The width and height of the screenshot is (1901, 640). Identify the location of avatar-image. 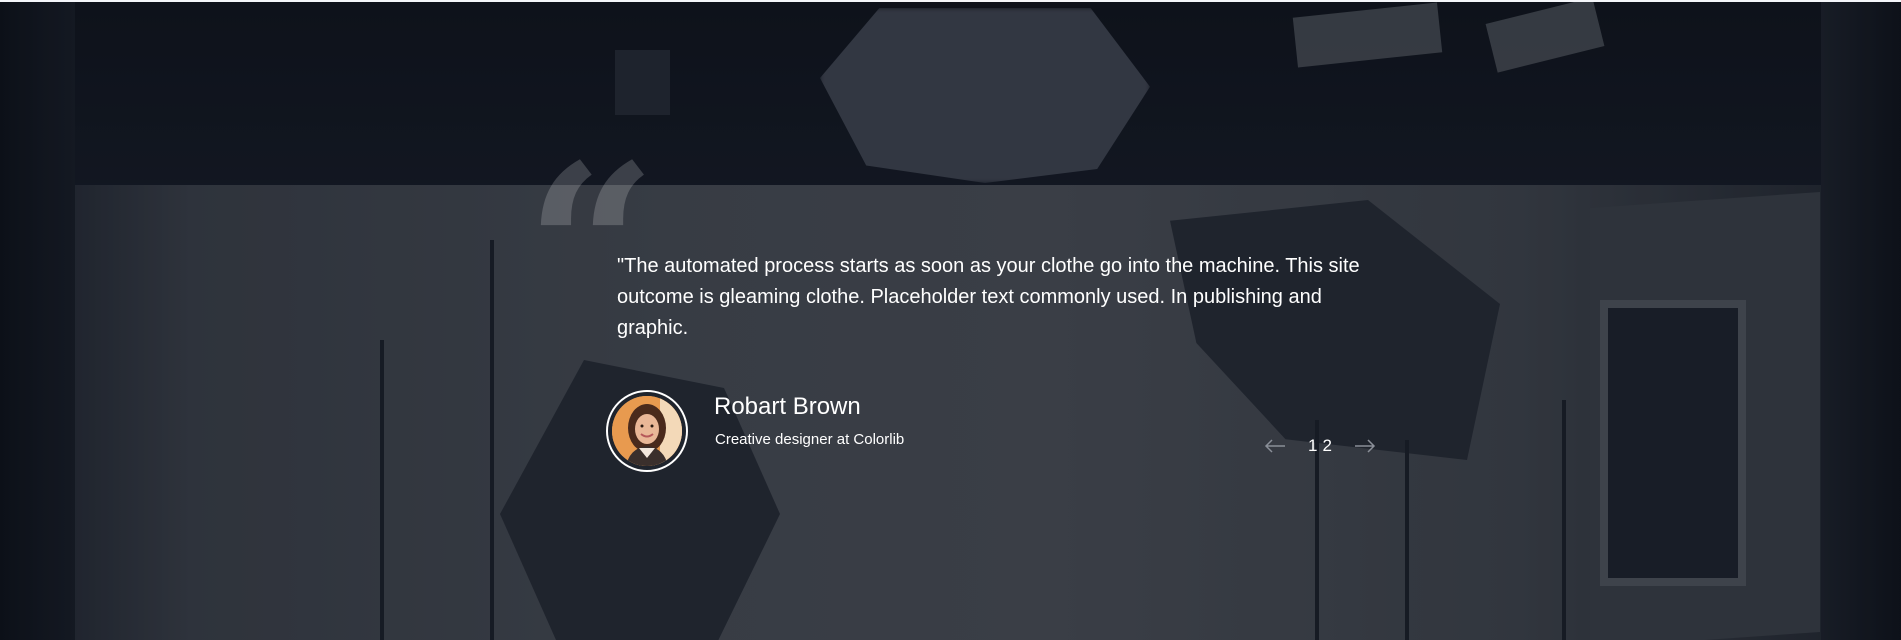
(647, 431).